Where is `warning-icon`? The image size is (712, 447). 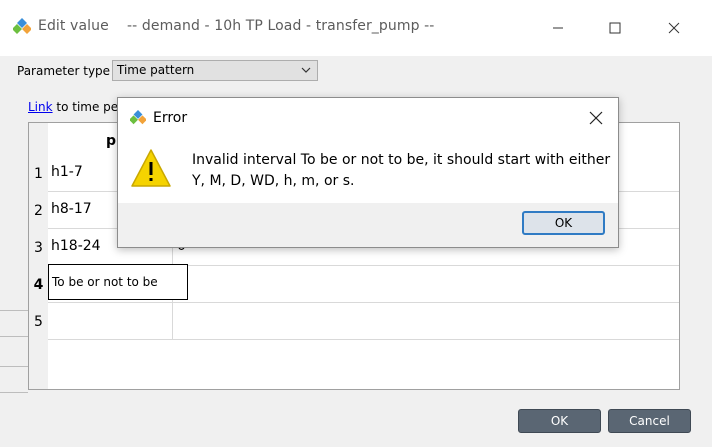 warning-icon is located at coordinates (151, 168).